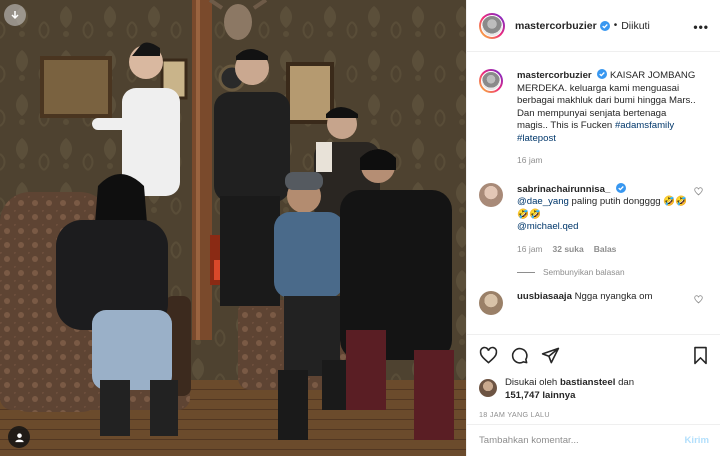 The image size is (720, 456). What do you see at coordinates (582, 440) in the screenshot?
I see `comment-input` at bounding box center [582, 440].